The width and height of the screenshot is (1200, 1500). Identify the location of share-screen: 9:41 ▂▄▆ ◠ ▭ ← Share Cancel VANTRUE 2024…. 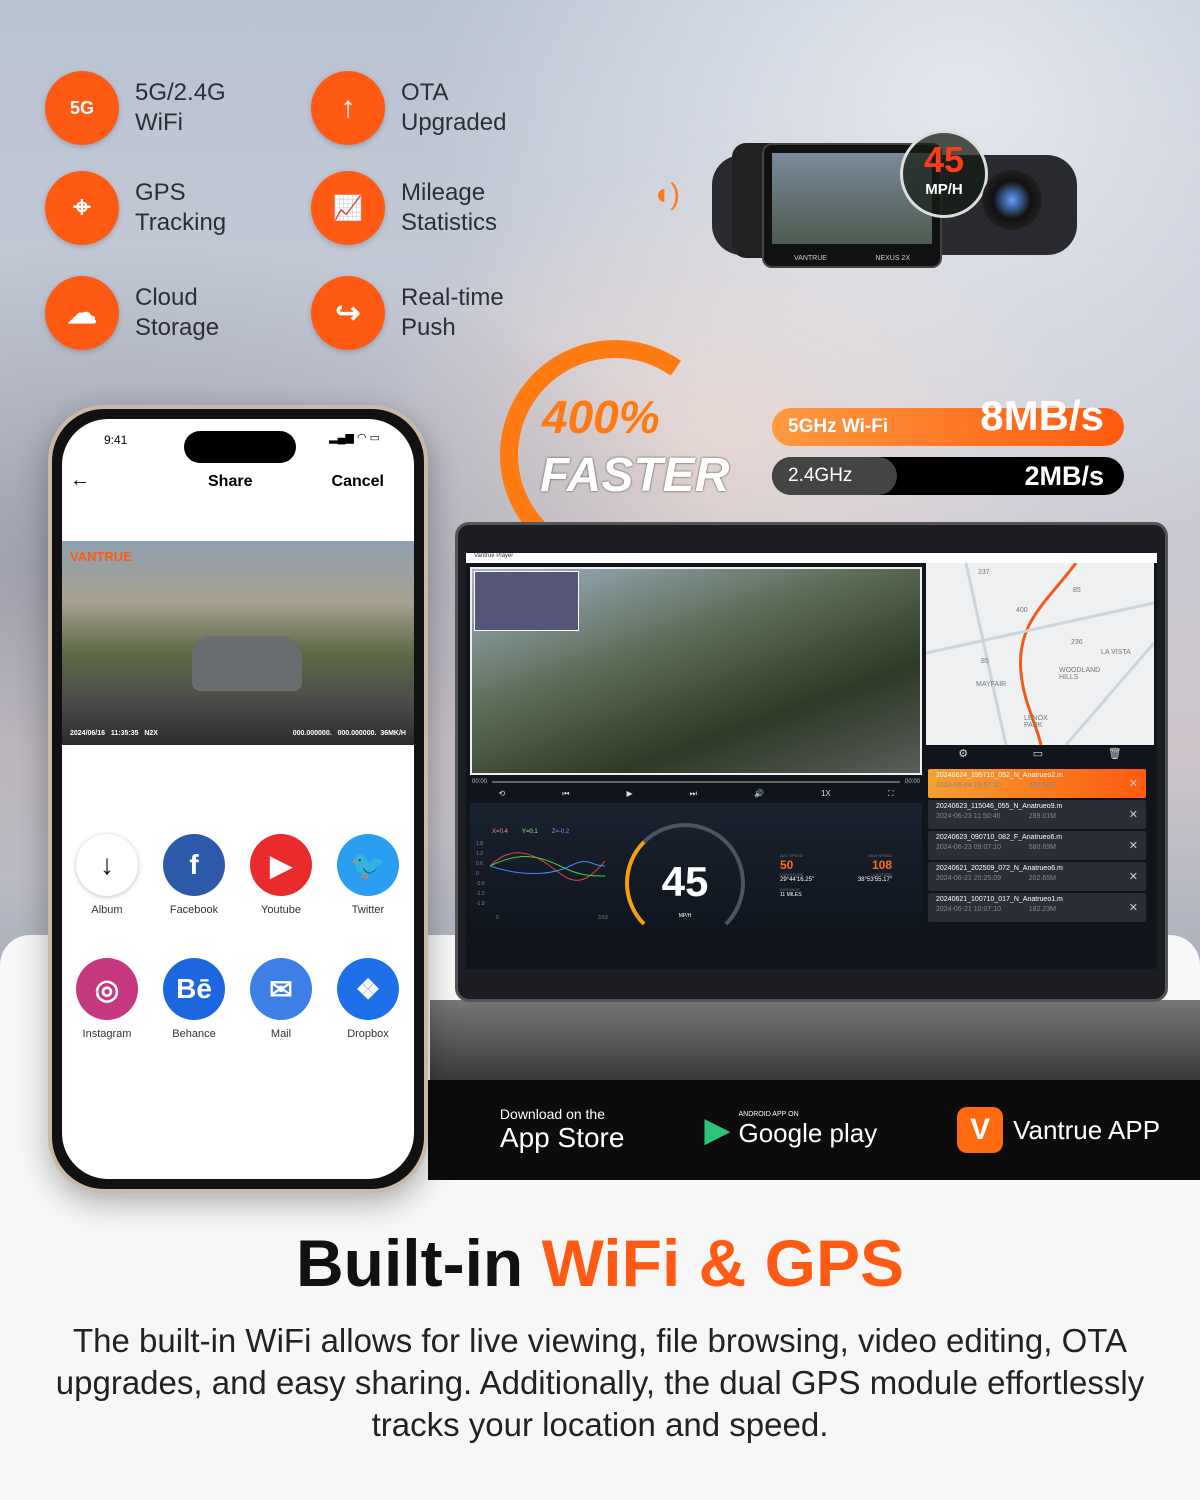
(238, 799).